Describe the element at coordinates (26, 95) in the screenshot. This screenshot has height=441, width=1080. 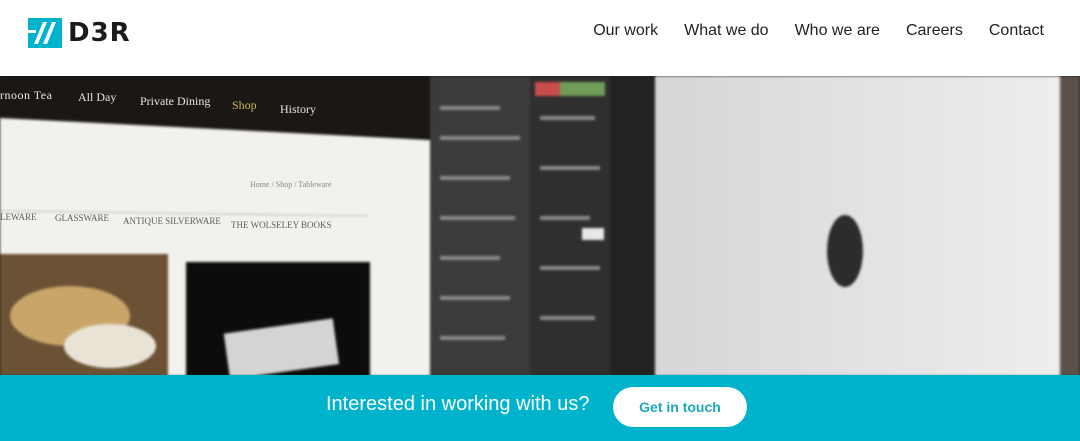
I see `screen-nav-item: rnoon Tea` at that location.